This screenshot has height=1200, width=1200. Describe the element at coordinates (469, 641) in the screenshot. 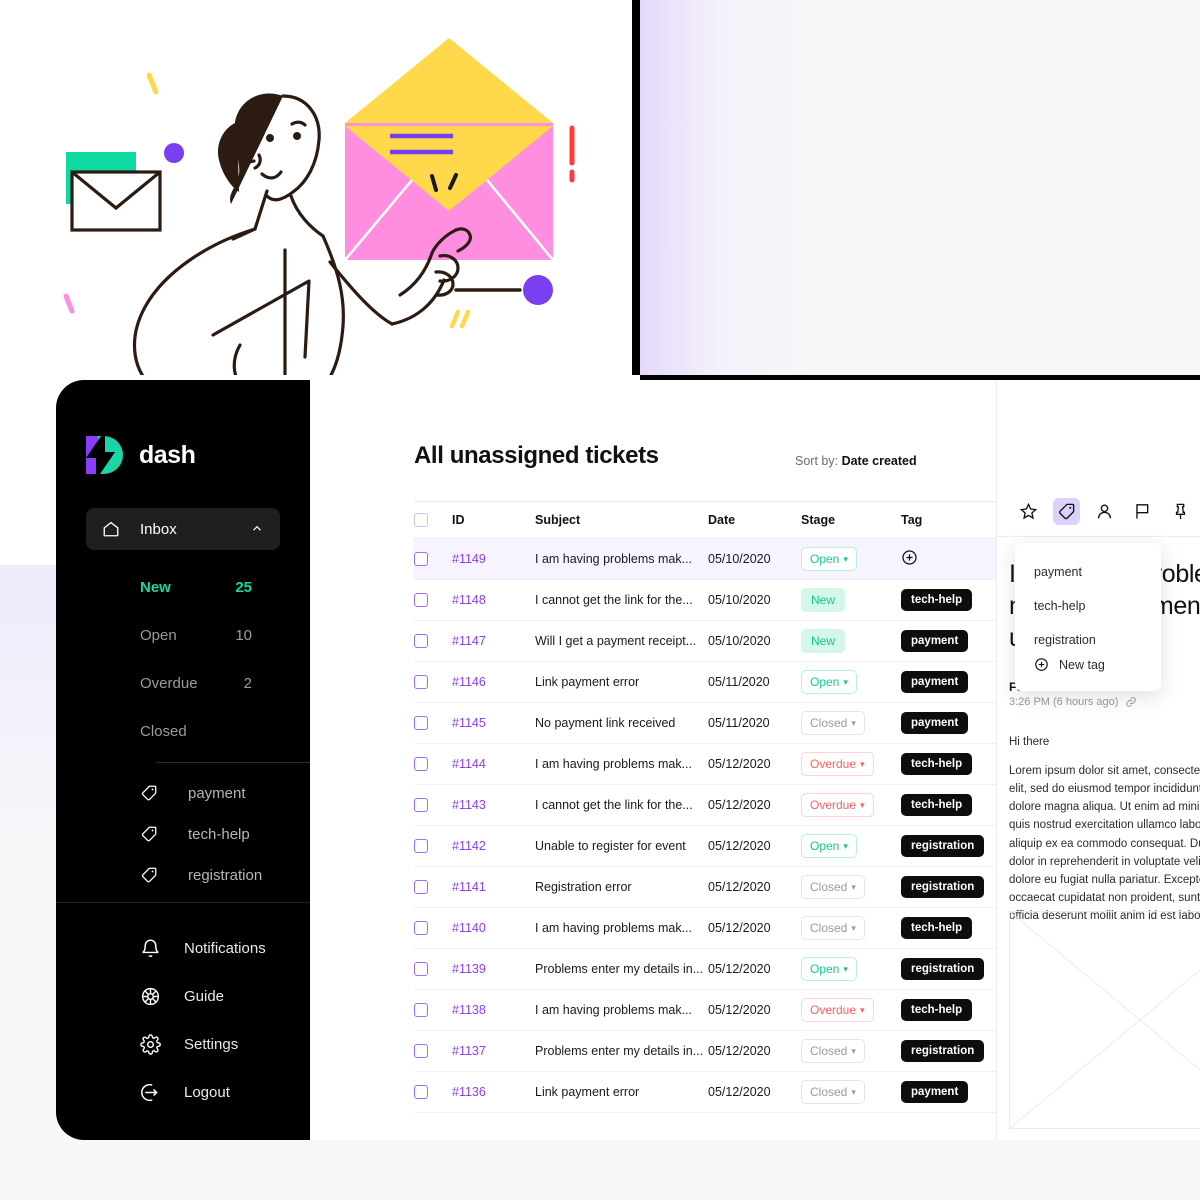

I see `ticket-id-link: #1147` at that location.